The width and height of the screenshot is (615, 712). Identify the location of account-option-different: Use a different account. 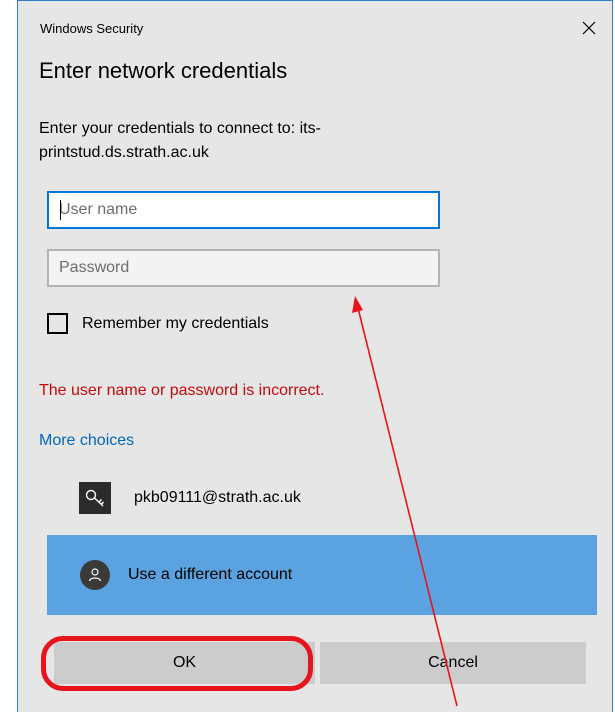
(322, 575).